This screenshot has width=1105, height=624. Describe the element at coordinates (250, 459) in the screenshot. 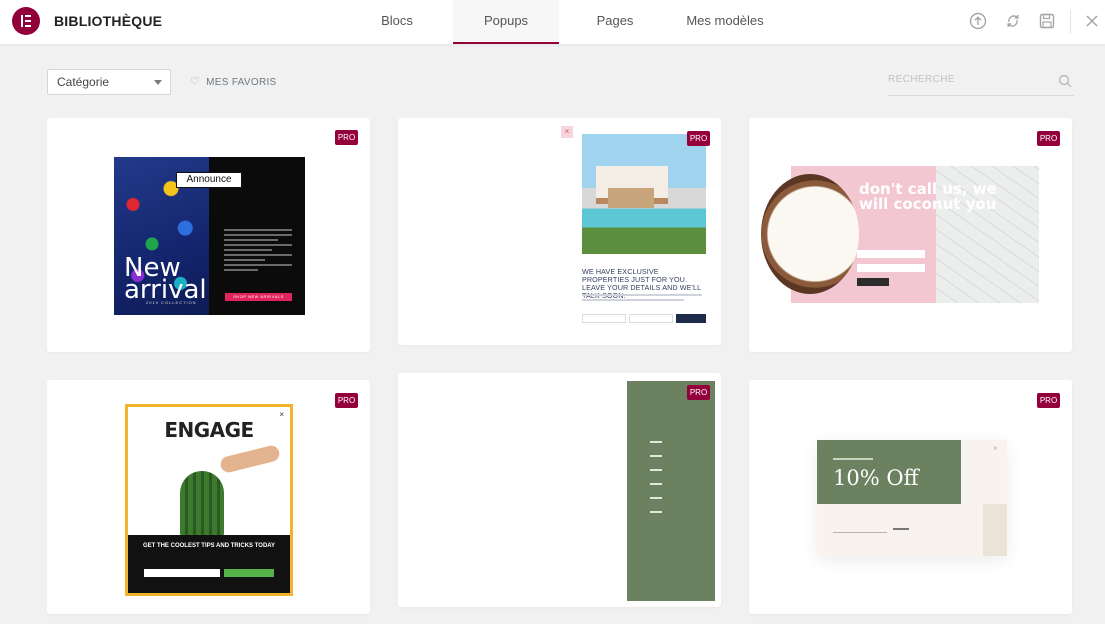

I see `hand-image` at that location.